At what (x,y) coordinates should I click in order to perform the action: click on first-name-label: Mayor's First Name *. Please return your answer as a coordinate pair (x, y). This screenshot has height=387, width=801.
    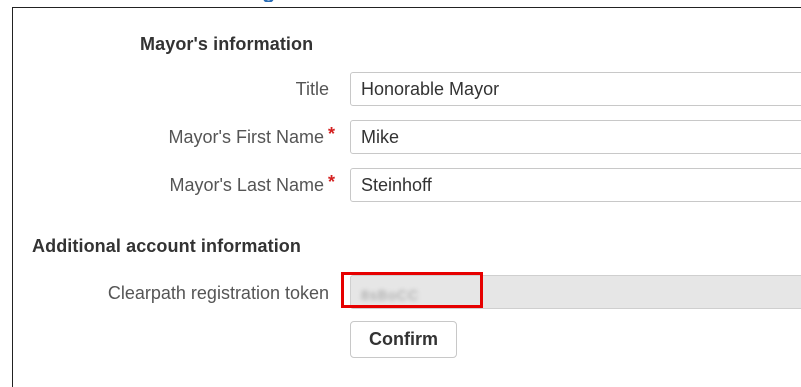
    Looking at the image, I should click on (251, 136).